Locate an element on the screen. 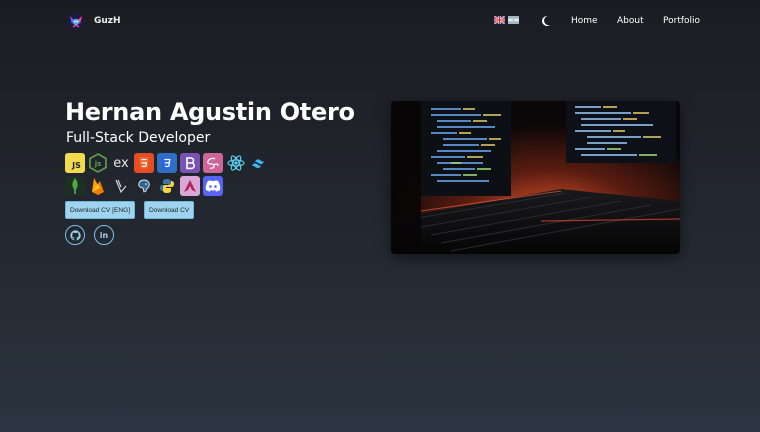 This screenshot has width=760, height=432. express-icon-label: ex is located at coordinates (121, 163).